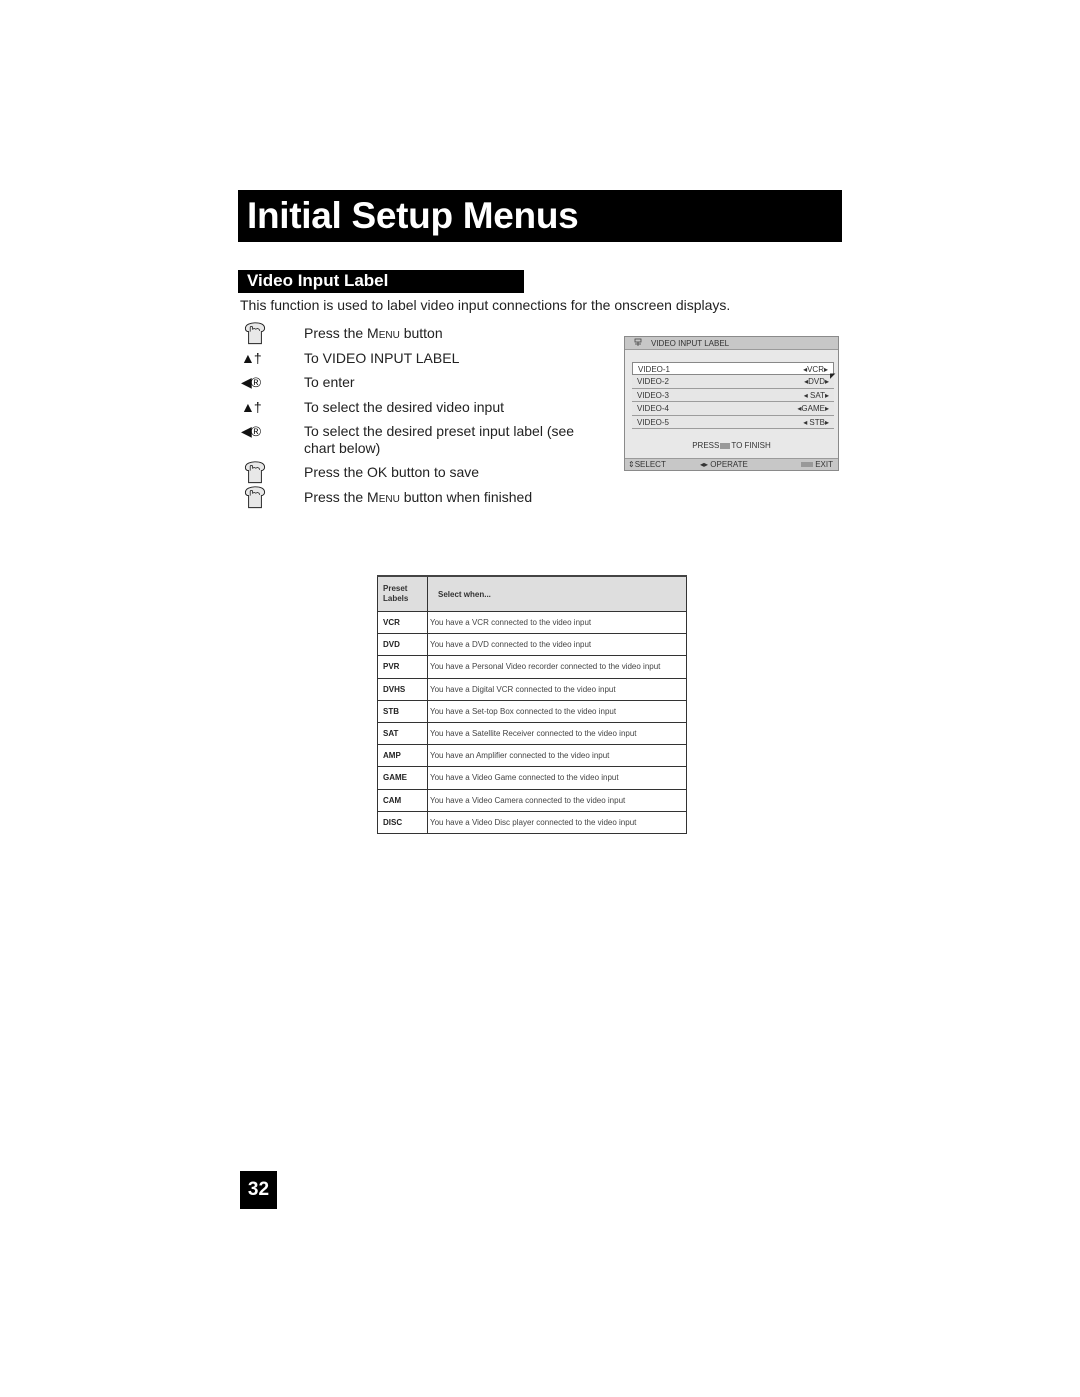 The image size is (1080, 1397). What do you see at coordinates (402, 645) in the screenshot?
I see `preset-label: DVD` at bounding box center [402, 645].